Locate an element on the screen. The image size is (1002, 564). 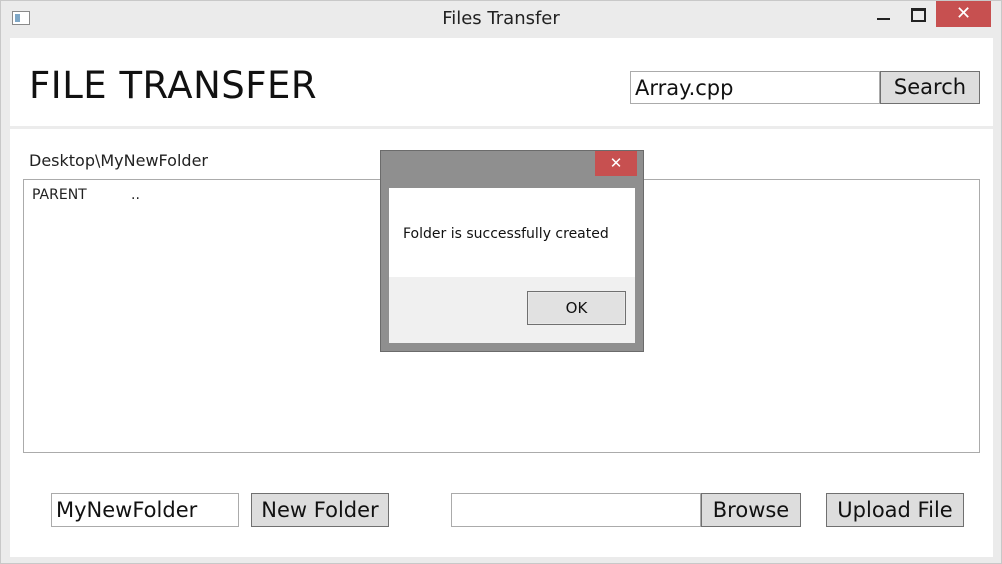
maximize-button is located at coordinates (918, 14).